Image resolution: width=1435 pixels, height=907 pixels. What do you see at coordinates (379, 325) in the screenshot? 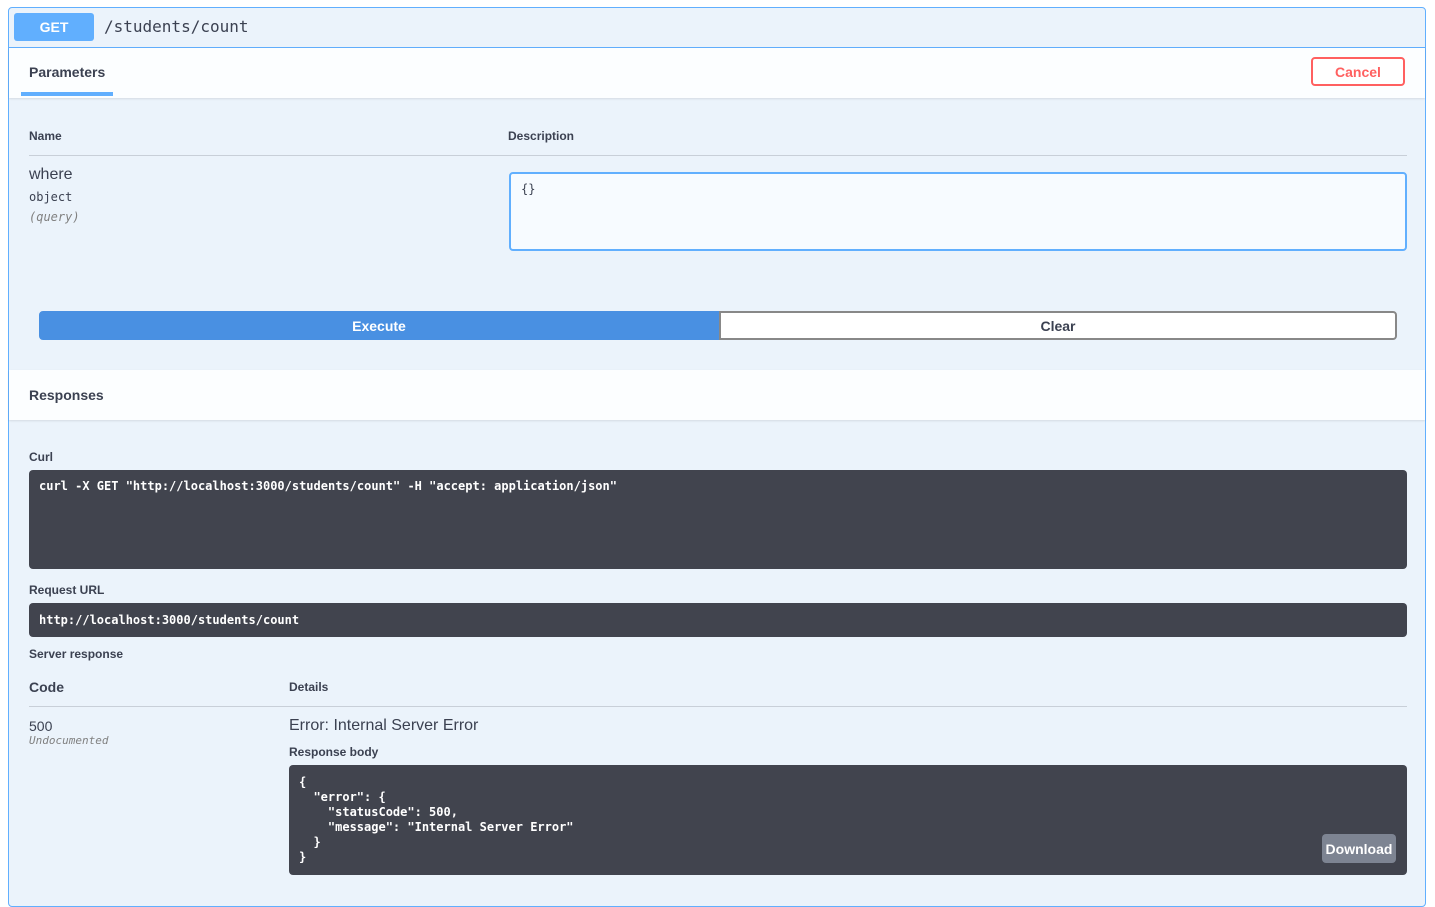
I see `execute-button: Execute` at bounding box center [379, 325].